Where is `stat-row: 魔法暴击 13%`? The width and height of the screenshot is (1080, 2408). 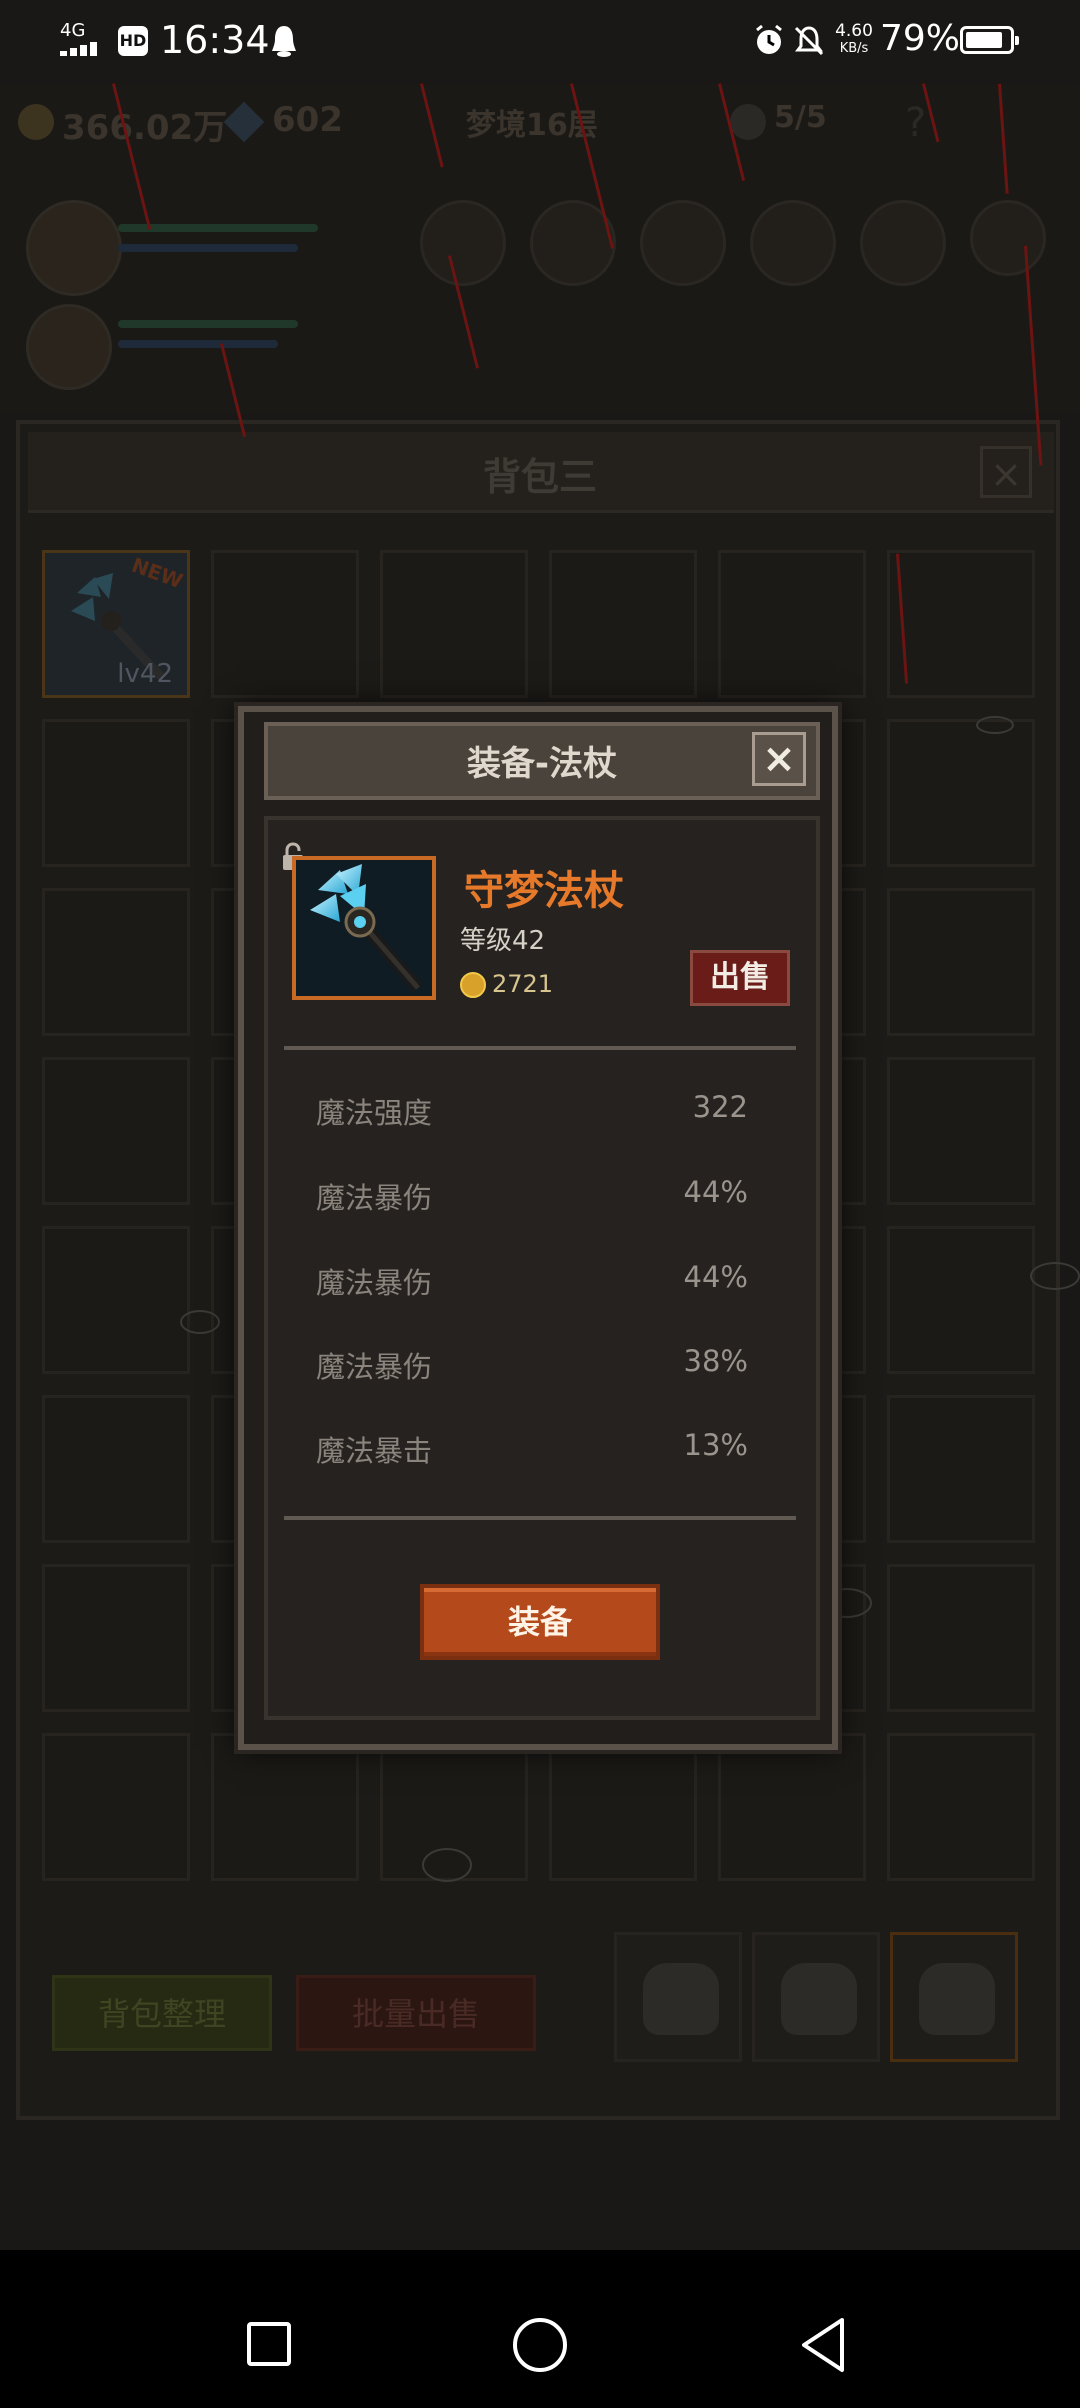 stat-row: 魔法暴击 13% is located at coordinates (532, 1448).